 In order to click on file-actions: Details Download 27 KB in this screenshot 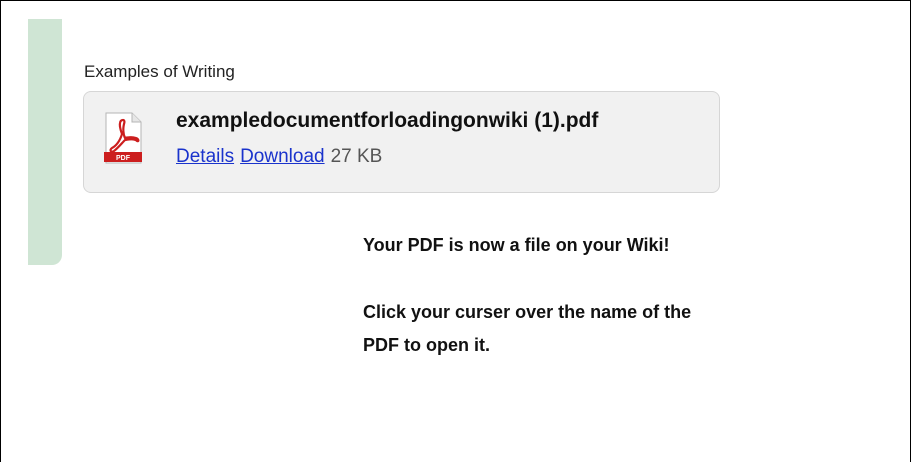, I will do `click(279, 157)`.